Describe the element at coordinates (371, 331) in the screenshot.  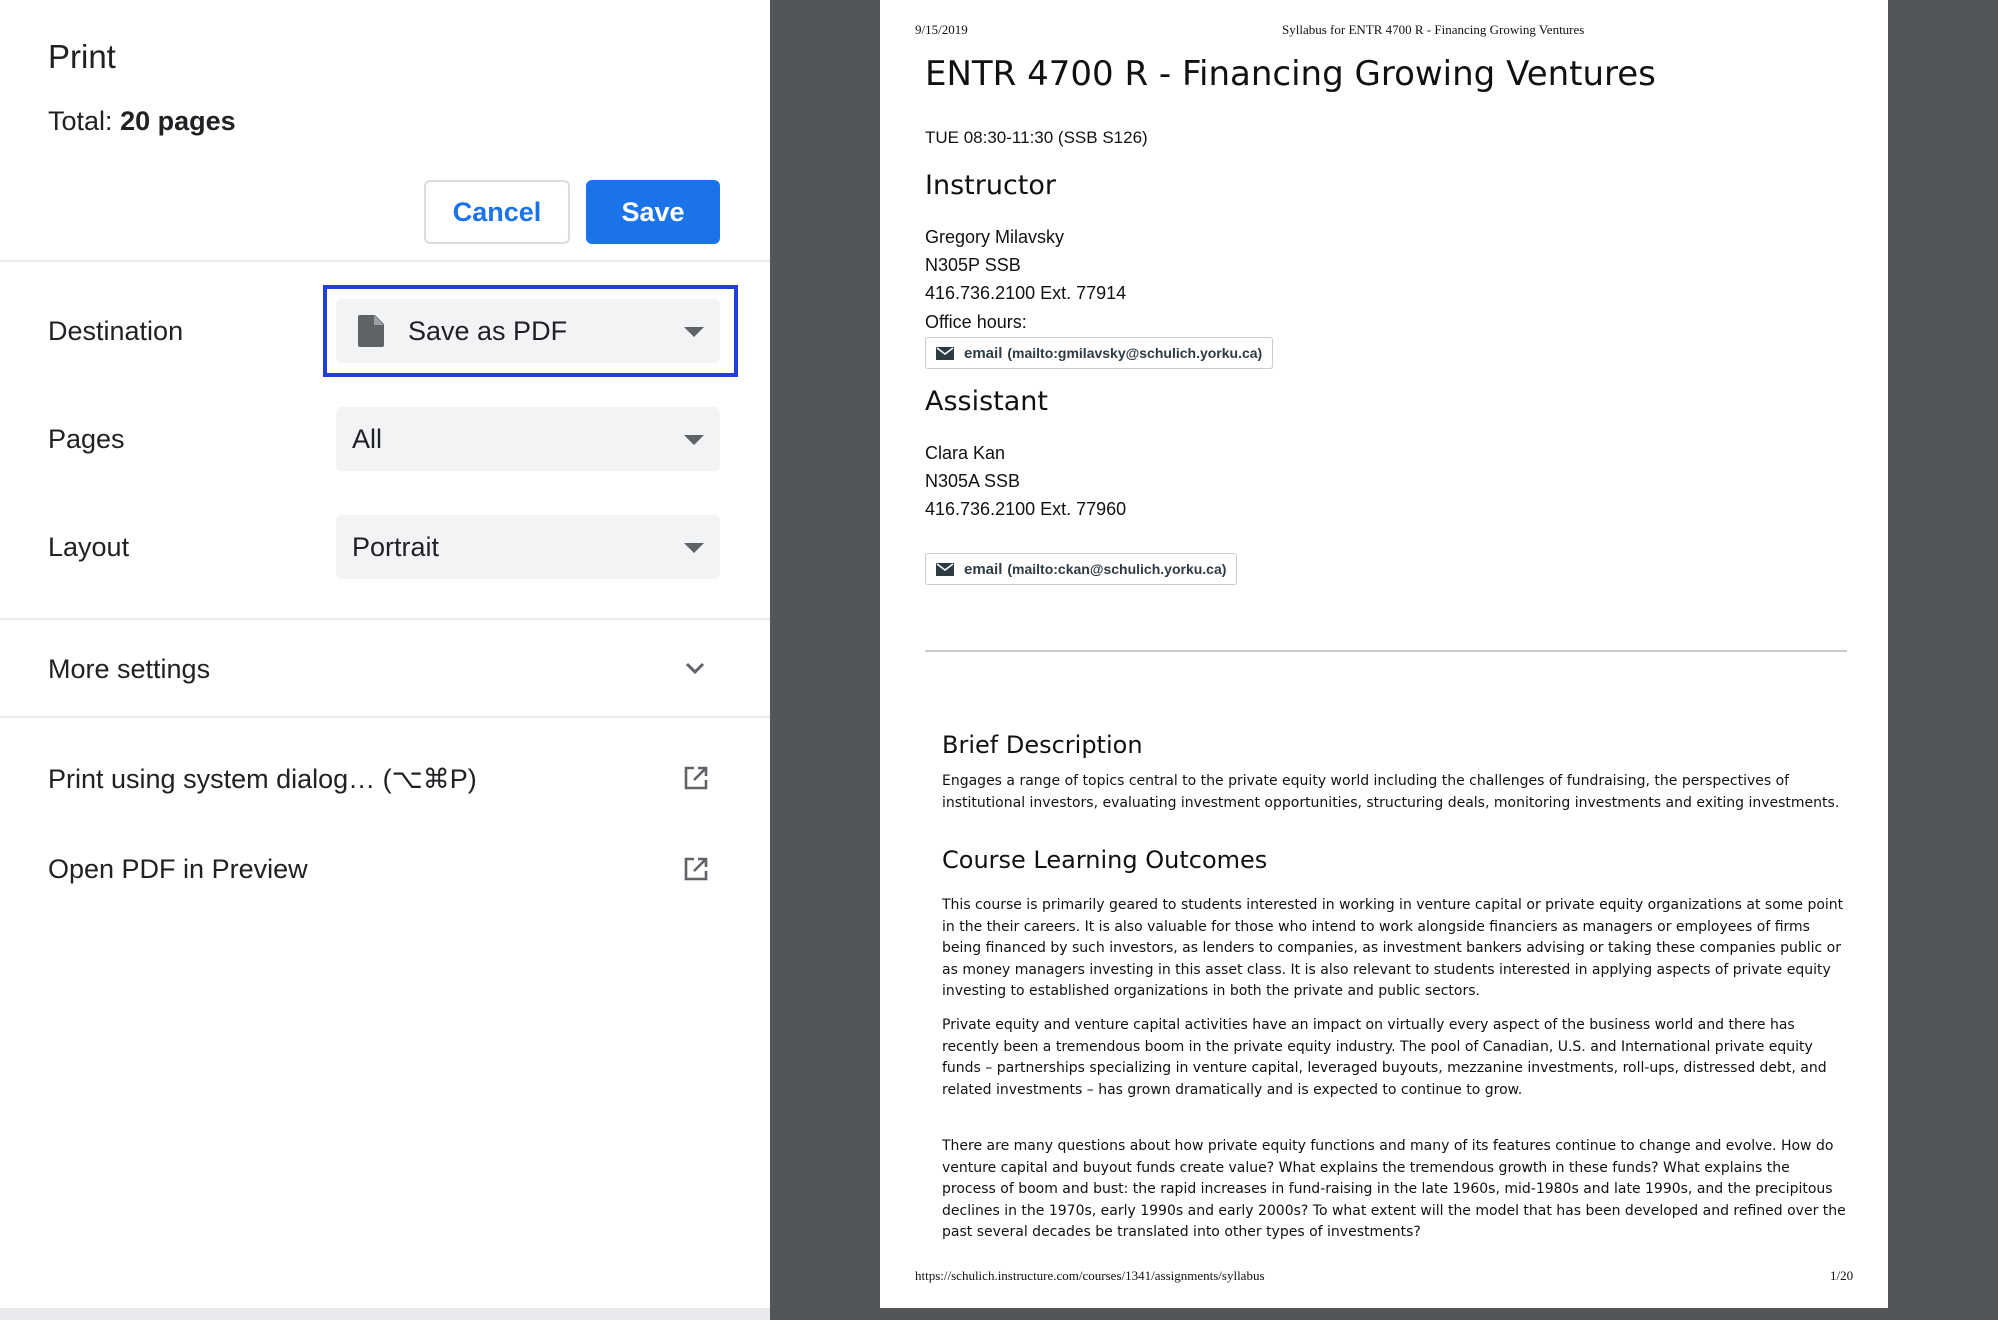
I see `document-icon` at that location.